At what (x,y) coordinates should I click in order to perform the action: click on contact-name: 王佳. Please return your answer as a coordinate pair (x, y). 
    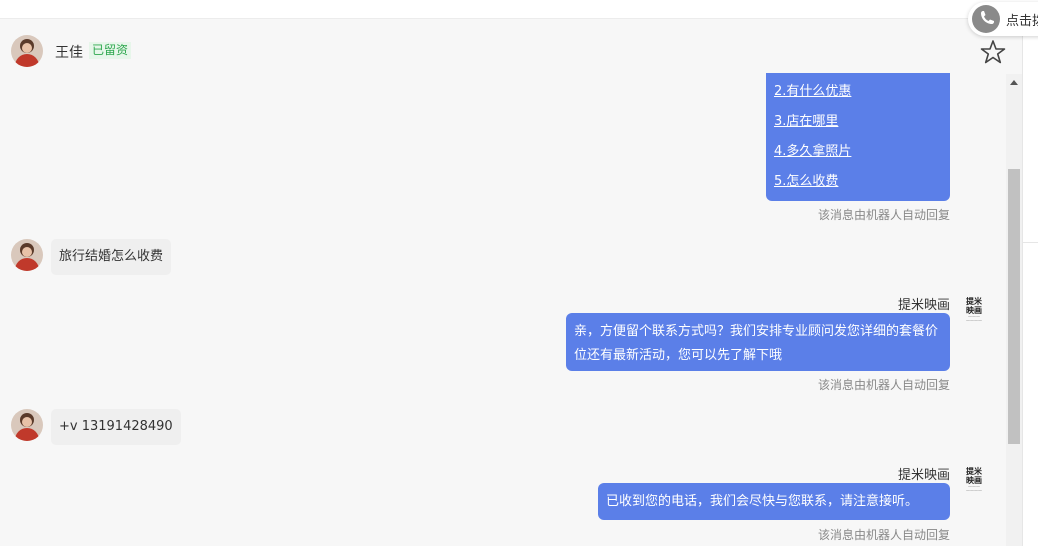
    Looking at the image, I should click on (69, 53).